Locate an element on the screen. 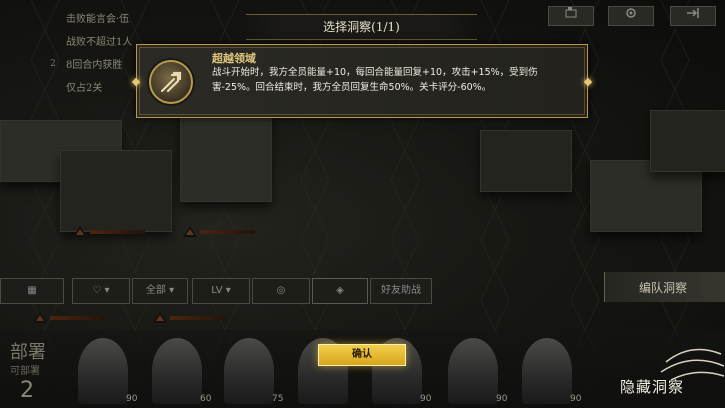 This screenshot has width=725, height=408. friend-support-button: 好友助战 is located at coordinates (401, 291).